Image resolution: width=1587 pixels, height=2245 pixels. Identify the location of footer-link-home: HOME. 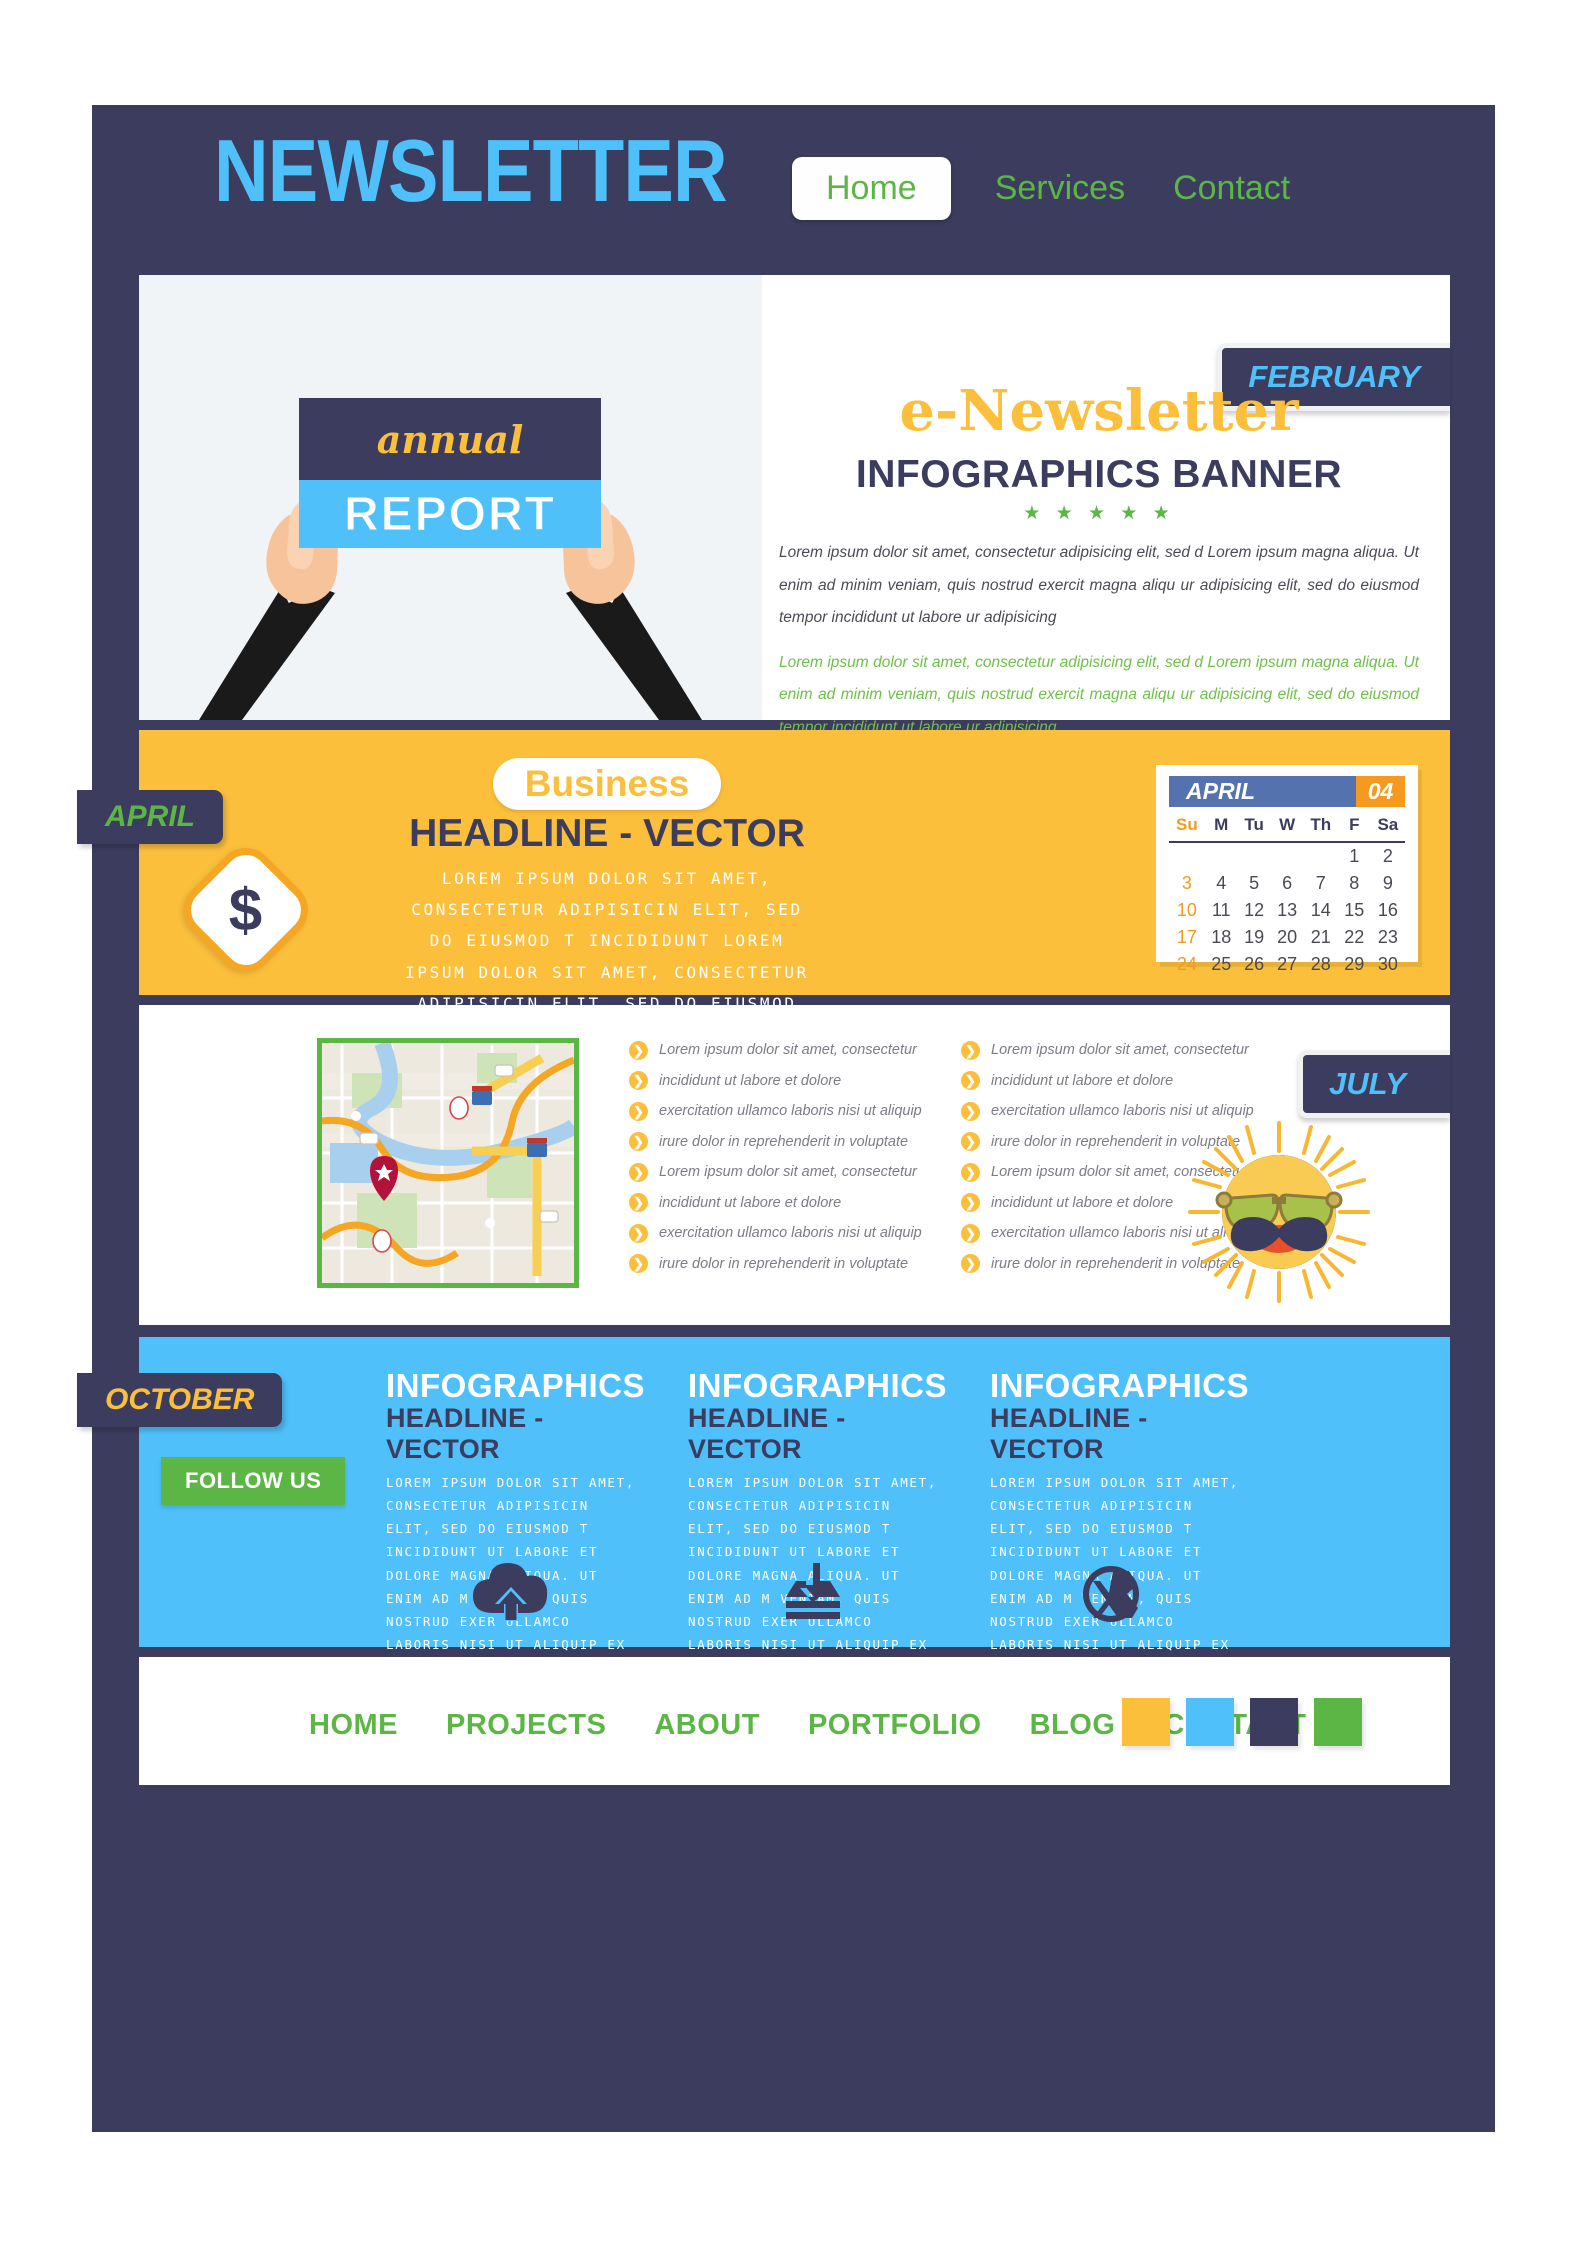
(353, 1725).